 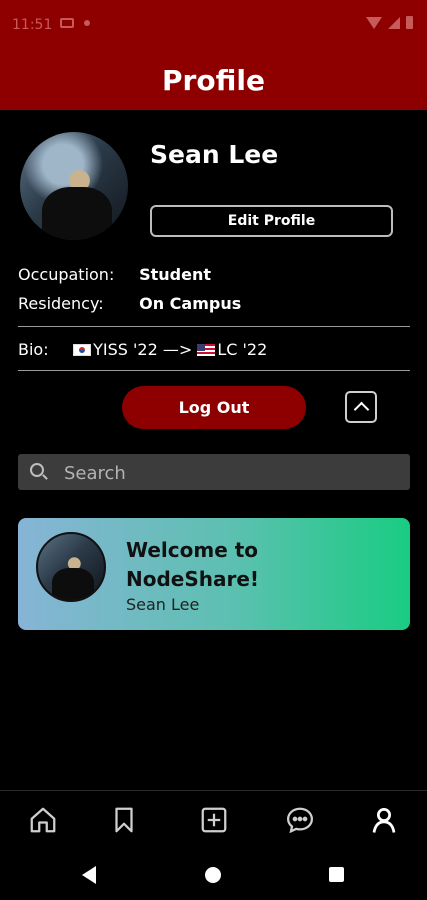 I want to click on post-author-avatar, so click(x=71, y=567).